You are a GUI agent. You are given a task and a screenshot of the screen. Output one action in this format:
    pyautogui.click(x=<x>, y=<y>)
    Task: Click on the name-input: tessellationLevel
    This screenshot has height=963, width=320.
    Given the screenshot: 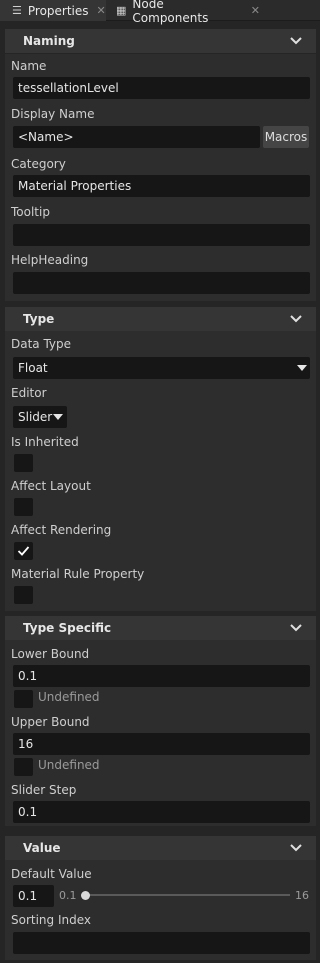 What is the action you would take?
    pyautogui.click(x=161, y=88)
    